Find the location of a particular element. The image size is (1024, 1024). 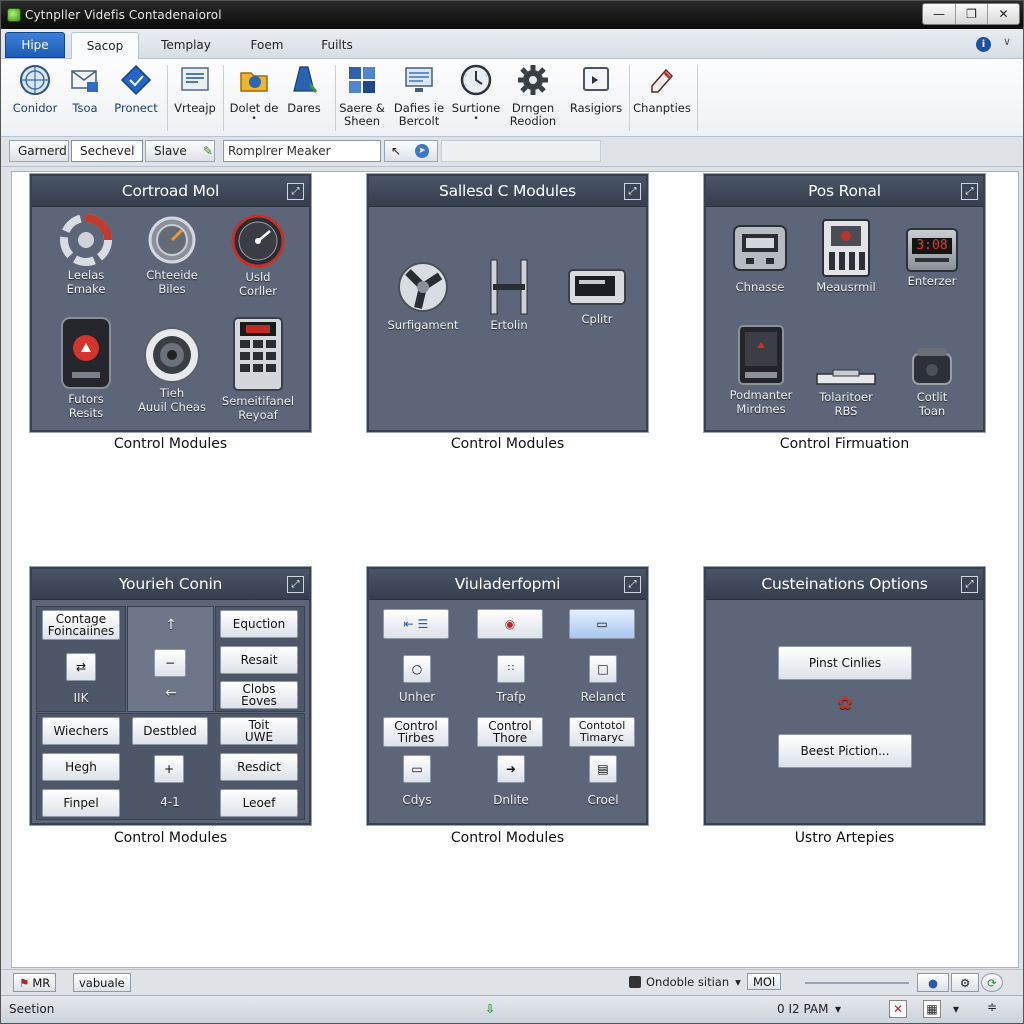

module-item: Tieh Auuil Cheas is located at coordinates (172, 370).